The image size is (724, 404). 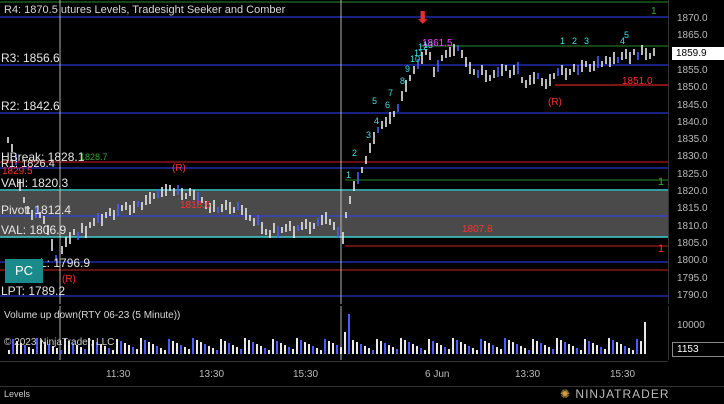 I want to click on price-tick: 1810.0, so click(x=692, y=226).